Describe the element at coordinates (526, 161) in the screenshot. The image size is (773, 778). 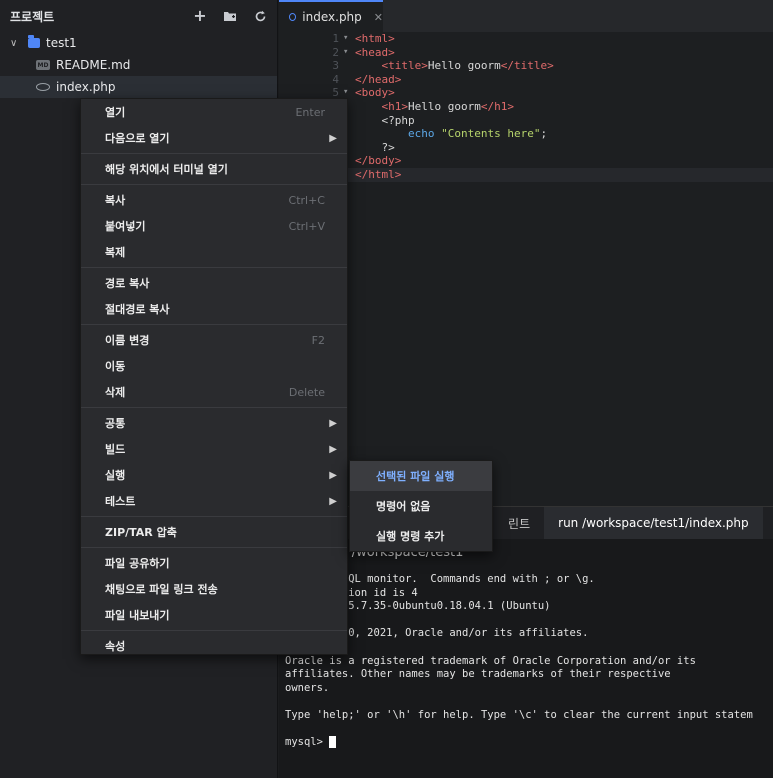
I see `code-line: 10</body>` at that location.